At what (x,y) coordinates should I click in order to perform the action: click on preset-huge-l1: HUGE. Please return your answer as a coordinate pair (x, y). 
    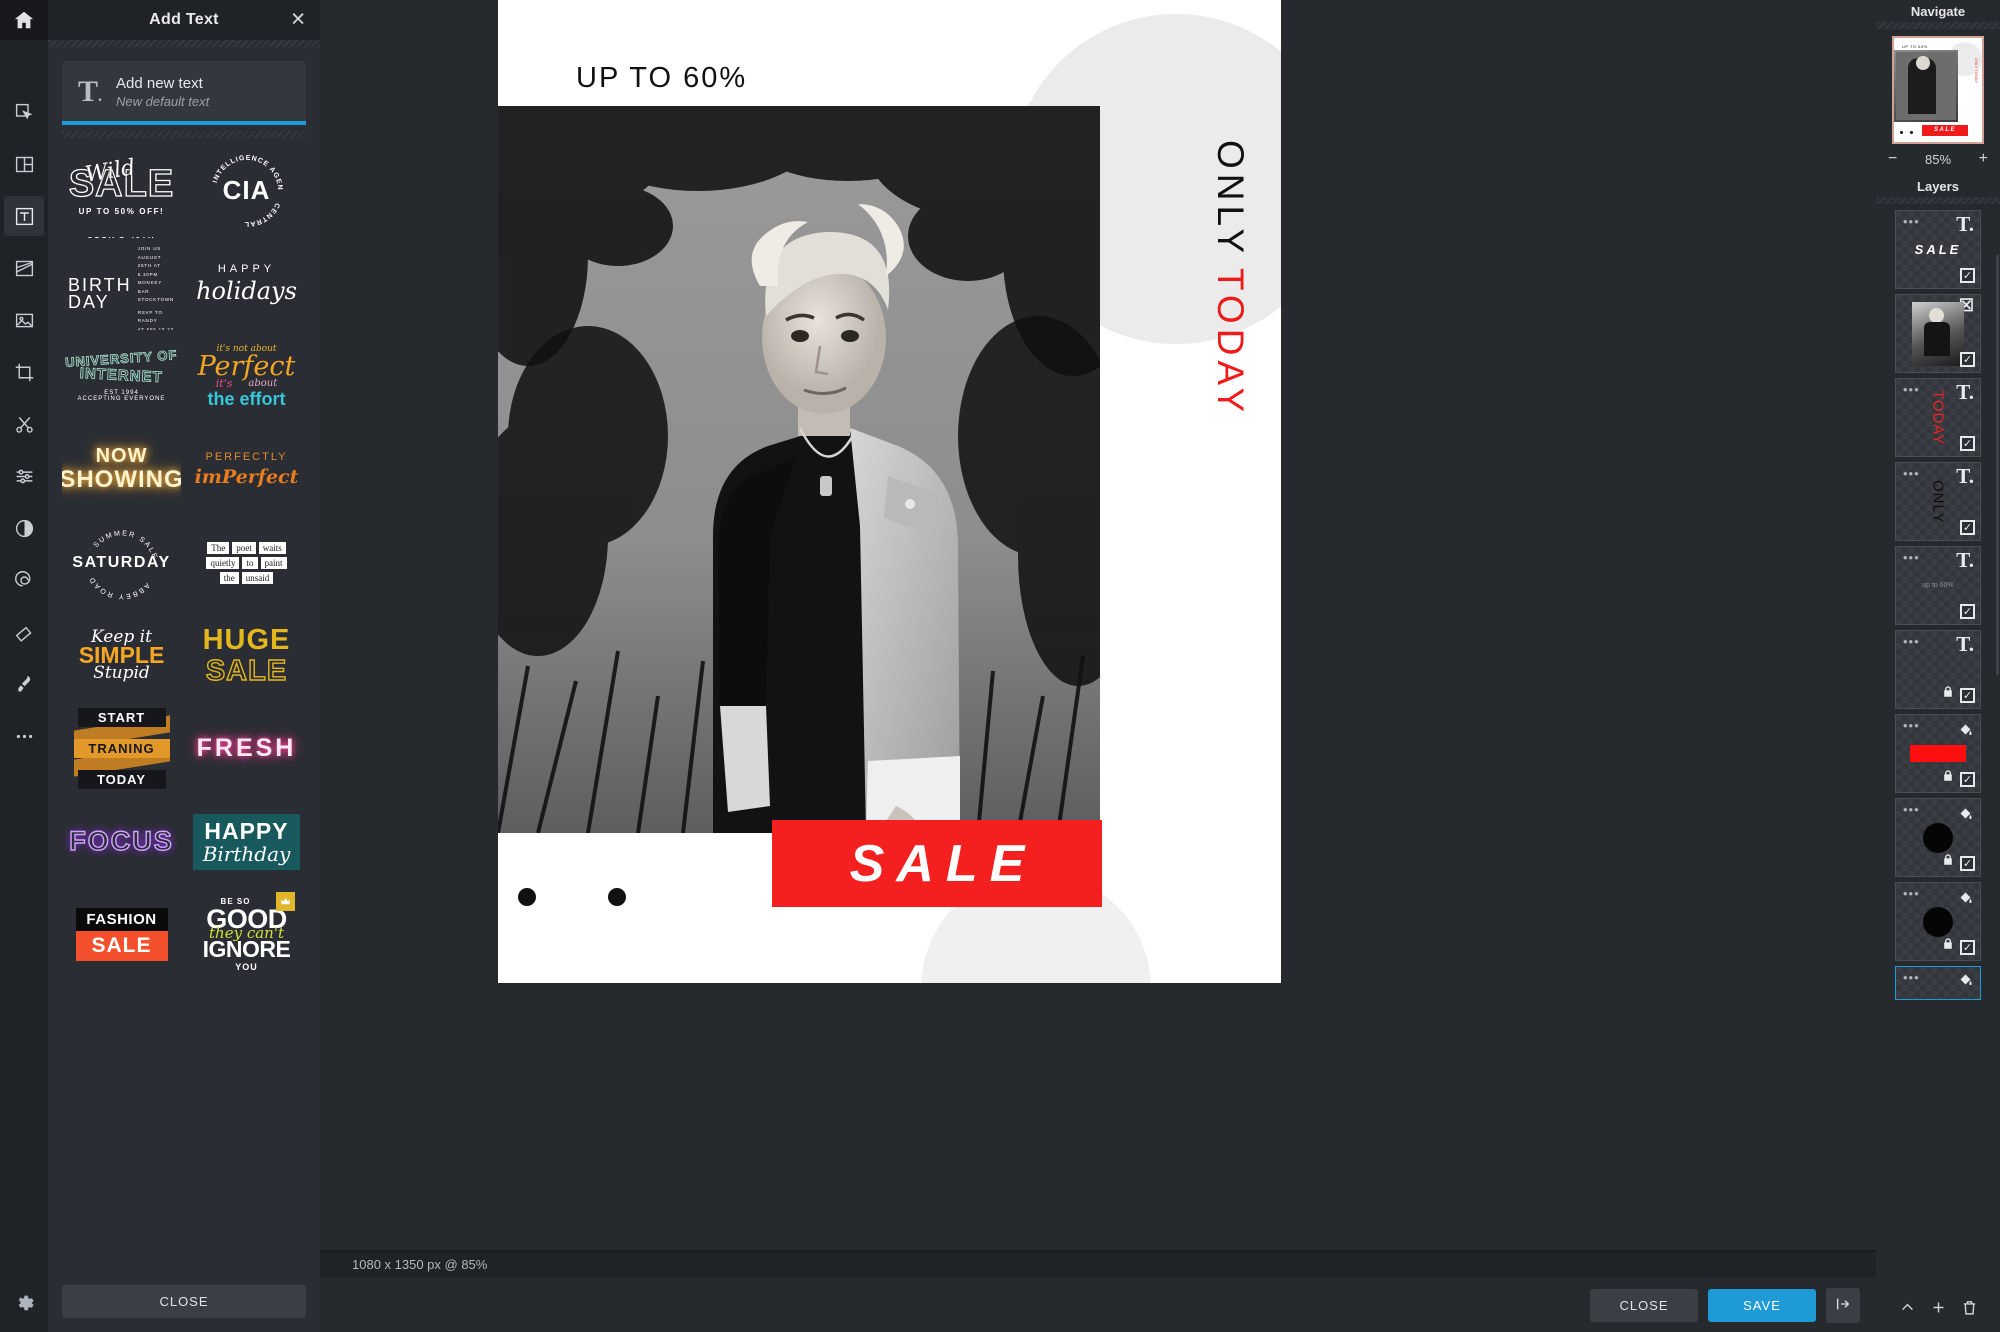
    Looking at the image, I should click on (246, 640).